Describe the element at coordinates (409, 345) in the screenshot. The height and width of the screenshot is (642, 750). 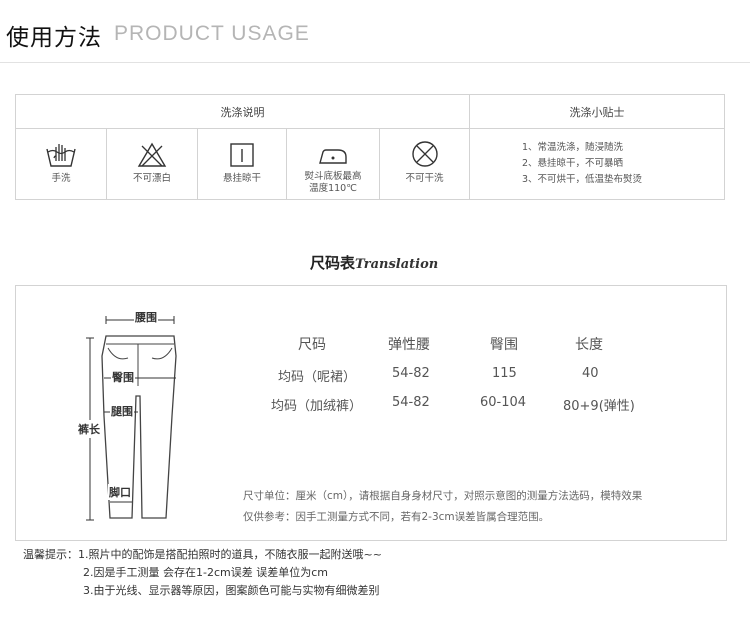
I see `size-col-header: 弹性腰` at that location.